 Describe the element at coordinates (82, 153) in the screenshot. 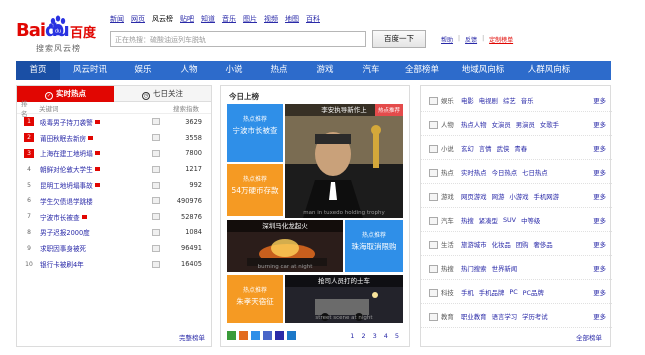

I see `keyword-link: 上海在建工地坍塌` at that location.